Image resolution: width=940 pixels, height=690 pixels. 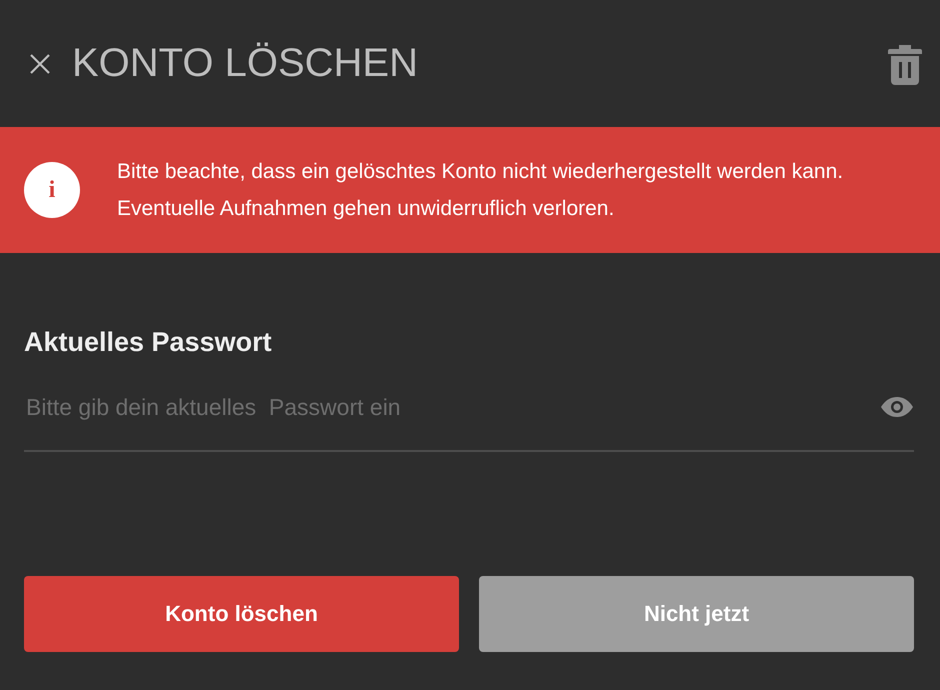 I want to click on page-title: KONTO LÖSCHEN, so click(x=245, y=63).